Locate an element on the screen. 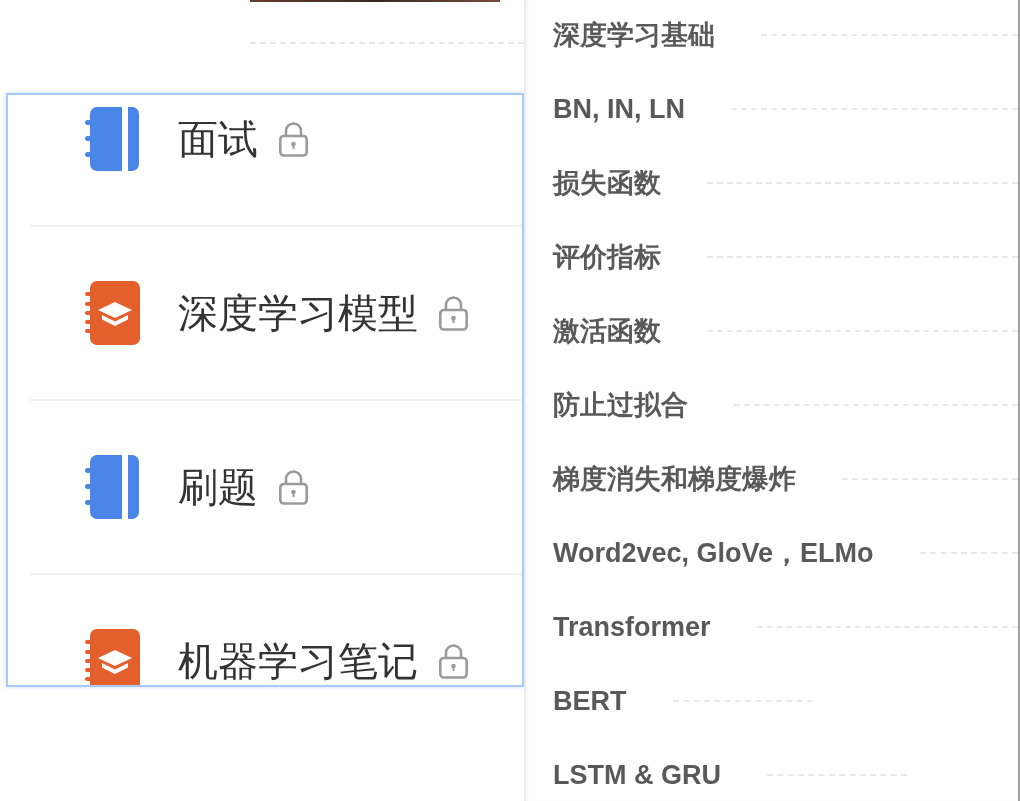  outline-item: 激活函数 is located at coordinates (607, 331).